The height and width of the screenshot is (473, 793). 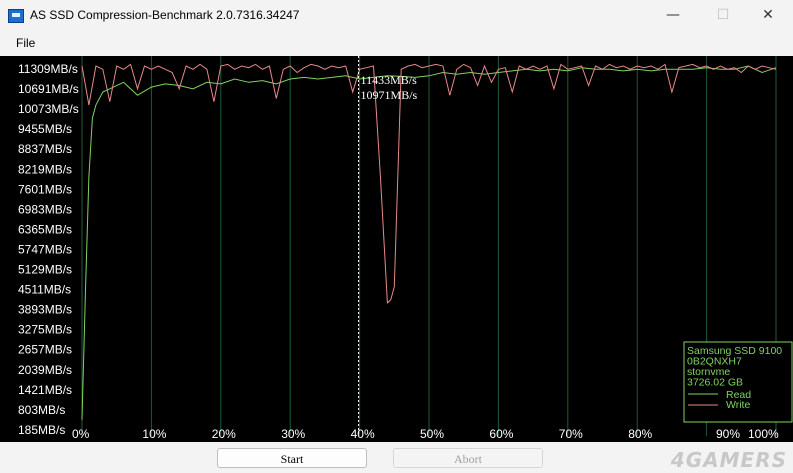 What do you see at coordinates (45, 229) in the screenshot?
I see `y-tick-label: 6365MB/s` at bounding box center [45, 229].